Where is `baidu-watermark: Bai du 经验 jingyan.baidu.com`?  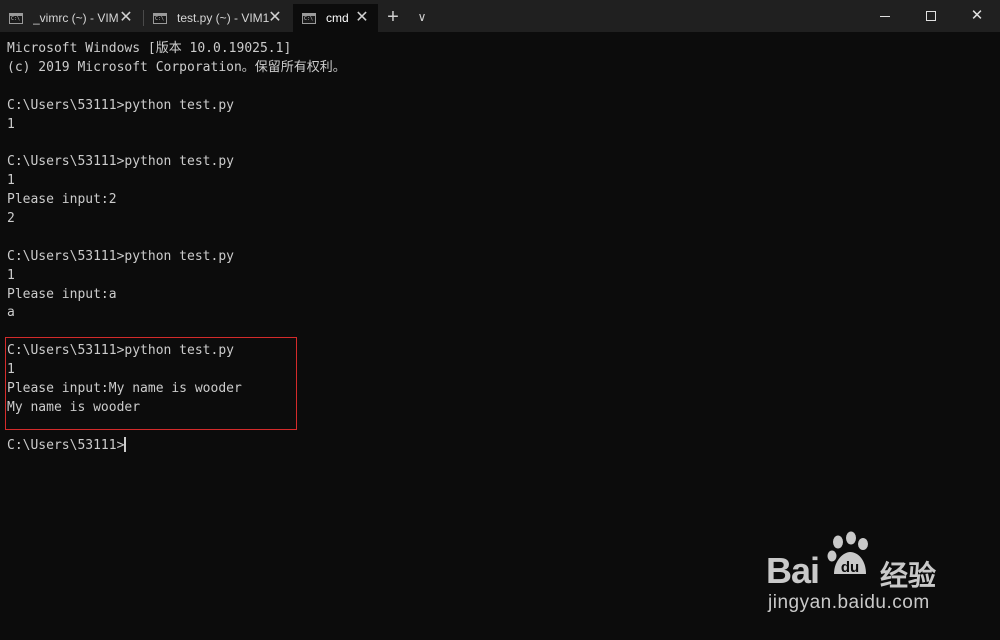
baidu-watermark: Bai du 经验 jingyan.baidu.com is located at coordinates (861, 575).